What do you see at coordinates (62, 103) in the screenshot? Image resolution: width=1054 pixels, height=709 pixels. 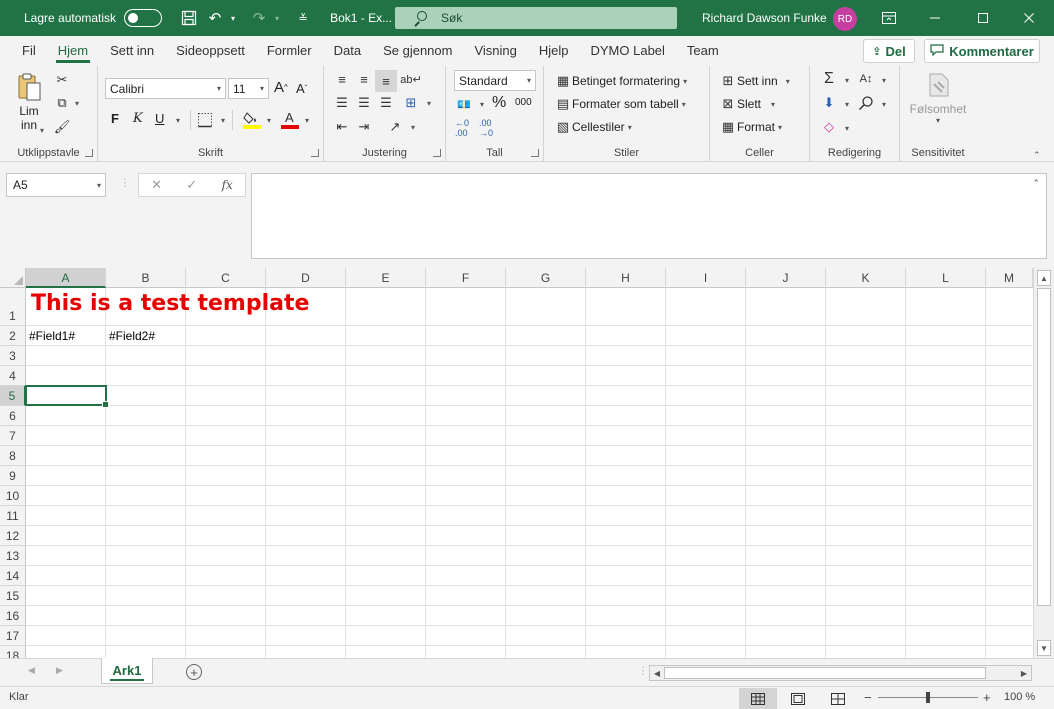 I see `copy-icon: ⧉` at bounding box center [62, 103].